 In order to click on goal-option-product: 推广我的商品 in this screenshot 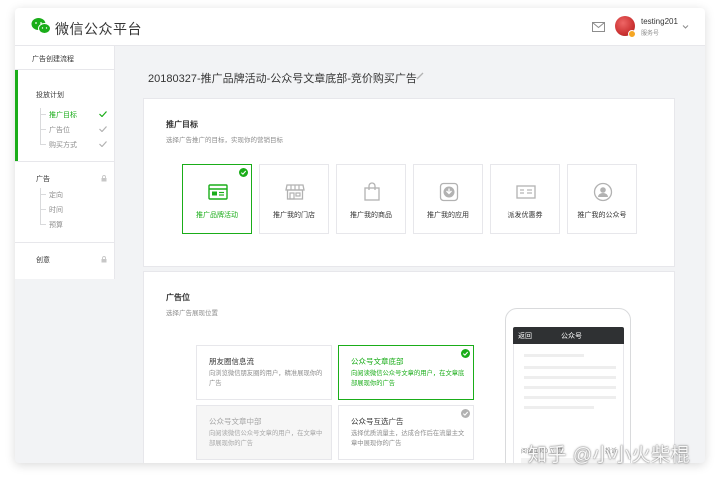, I will do `click(371, 199)`.